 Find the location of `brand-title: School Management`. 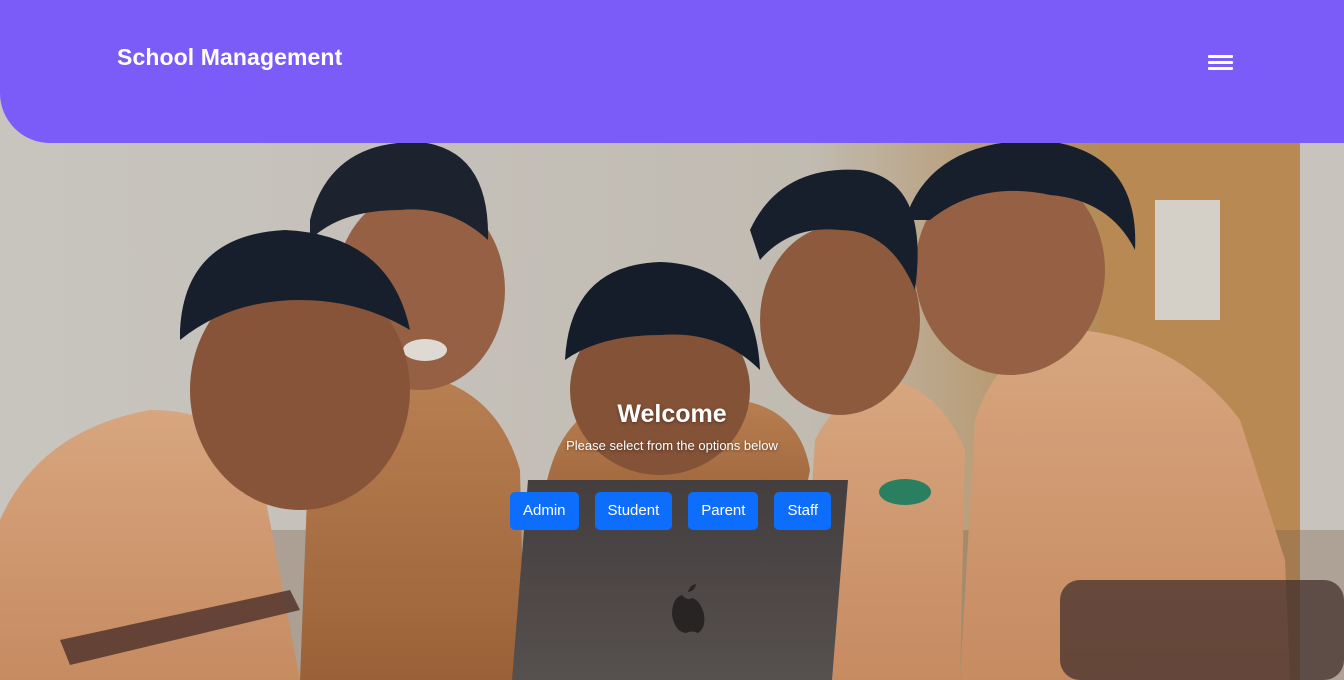

brand-title: School Management is located at coordinates (229, 57).